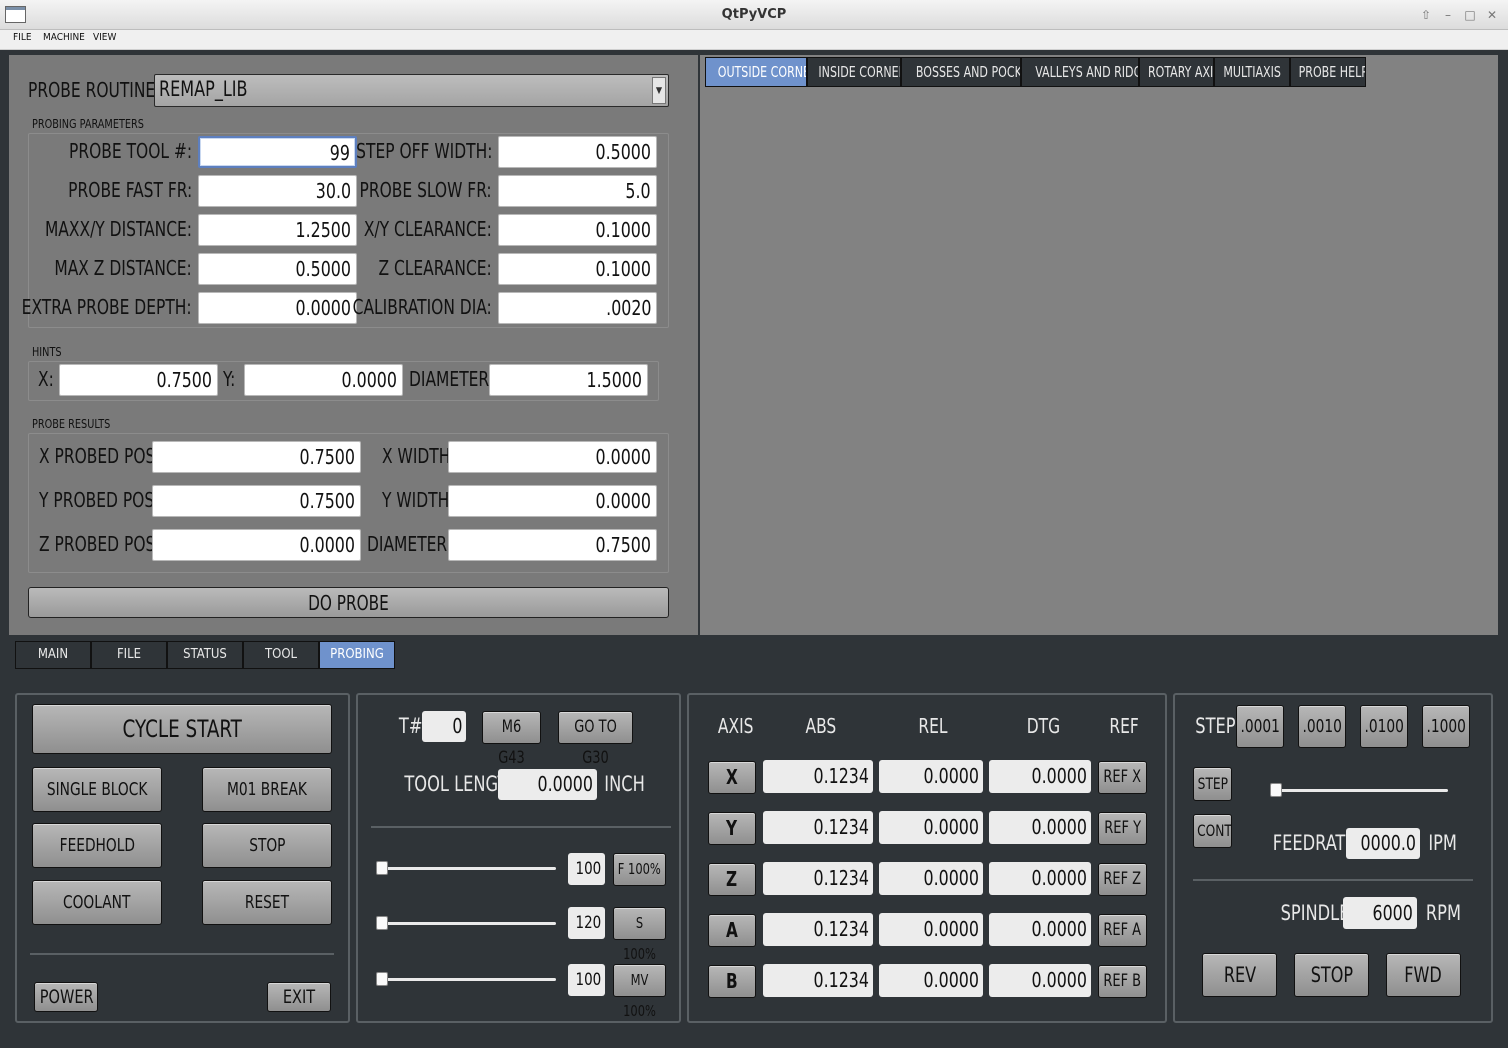 The height and width of the screenshot is (1048, 1508). What do you see at coordinates (129, 190) in the screenshot?
I see `param-label: PROBE FAST FR:` at bounding box center [129, 190].